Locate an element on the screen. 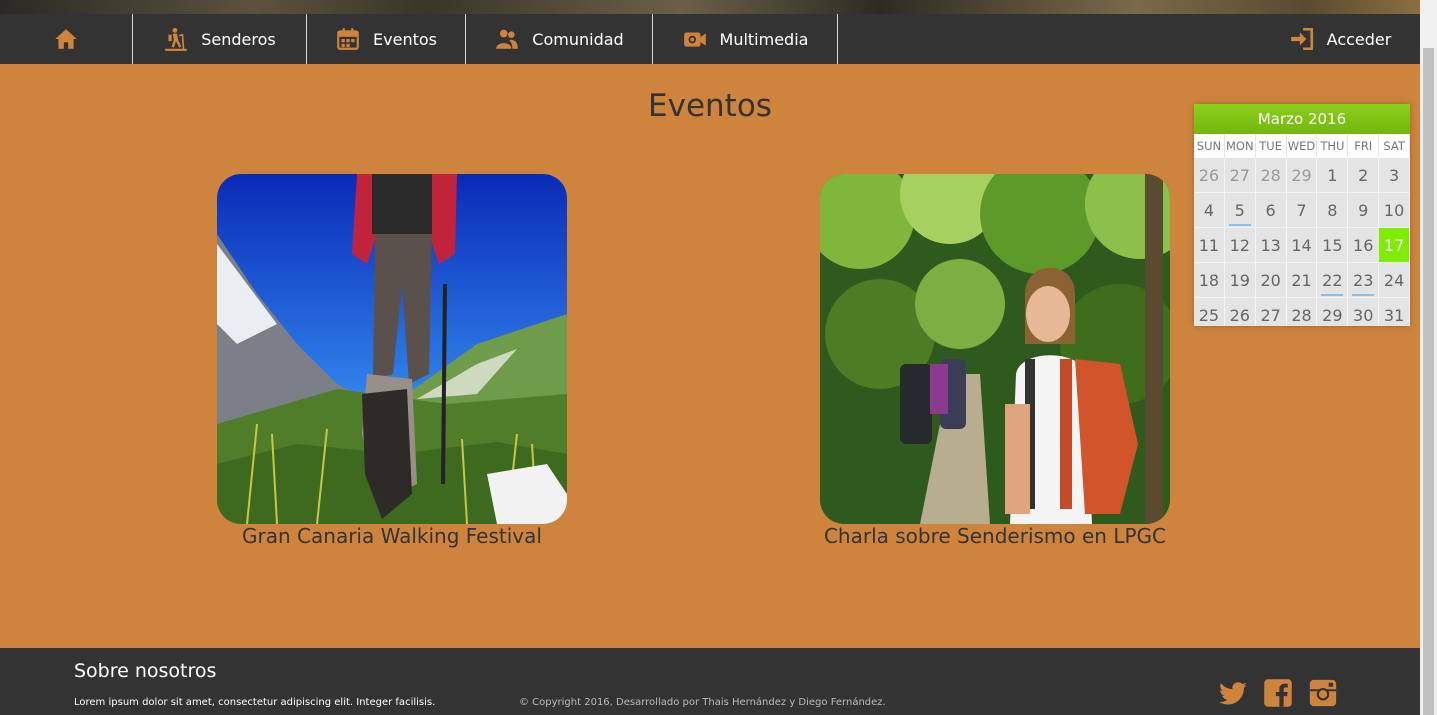 The image size is (1437, 715). instagram-icon is located at coordinates (1323, 693).